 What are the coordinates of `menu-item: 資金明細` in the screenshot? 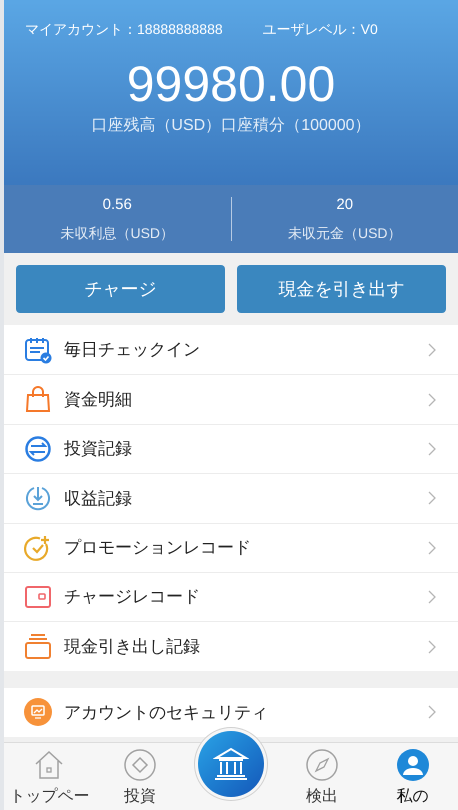 It's located at (231, 399).